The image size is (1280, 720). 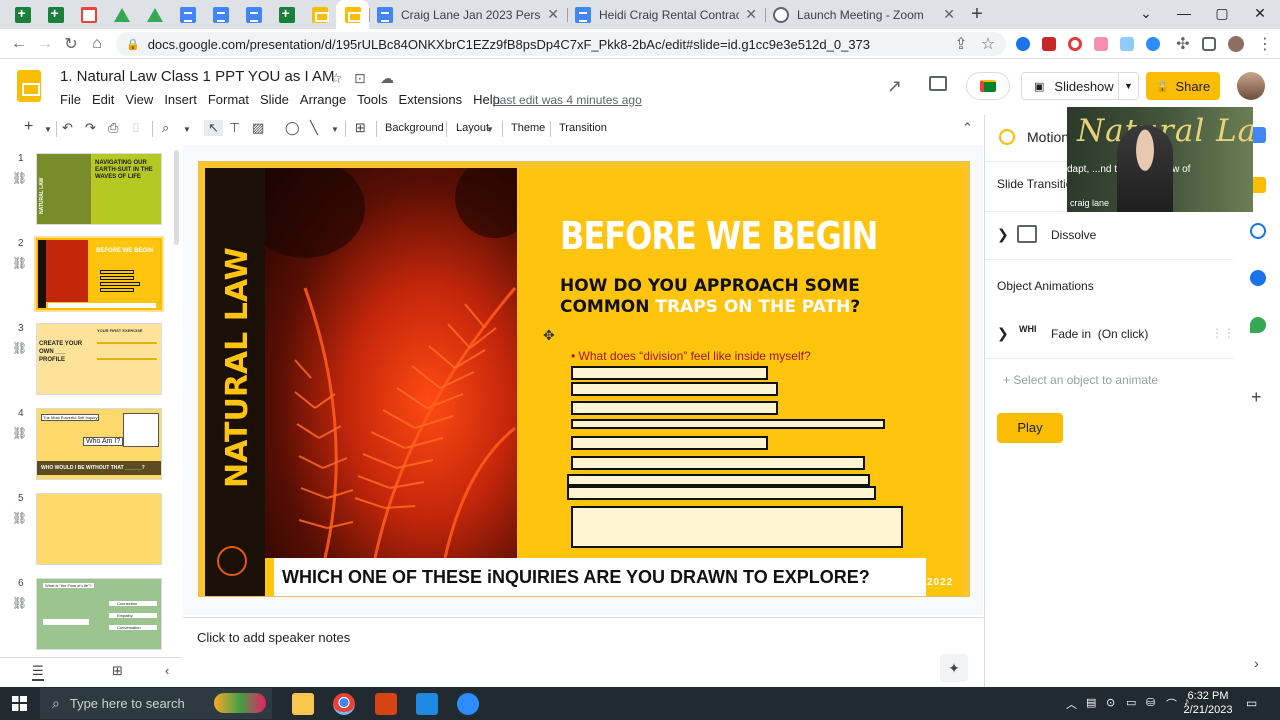 What do you see at coordinates (88, 14) in the screenshot?
I see `pinned-tab-gmail` at bounding box center [88, 14].